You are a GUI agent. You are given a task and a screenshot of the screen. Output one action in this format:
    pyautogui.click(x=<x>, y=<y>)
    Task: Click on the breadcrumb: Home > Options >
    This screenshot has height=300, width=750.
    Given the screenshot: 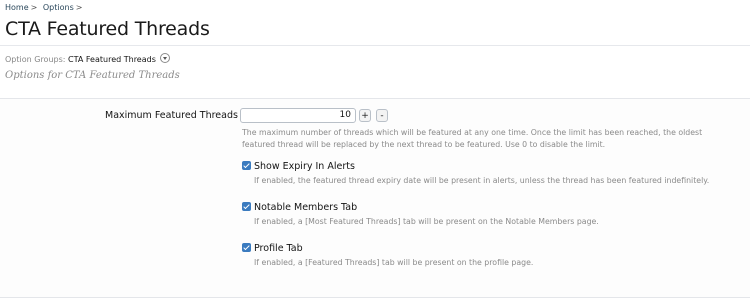 What is the action you would take?
    pyautogui.click(x=45, y=7)
    